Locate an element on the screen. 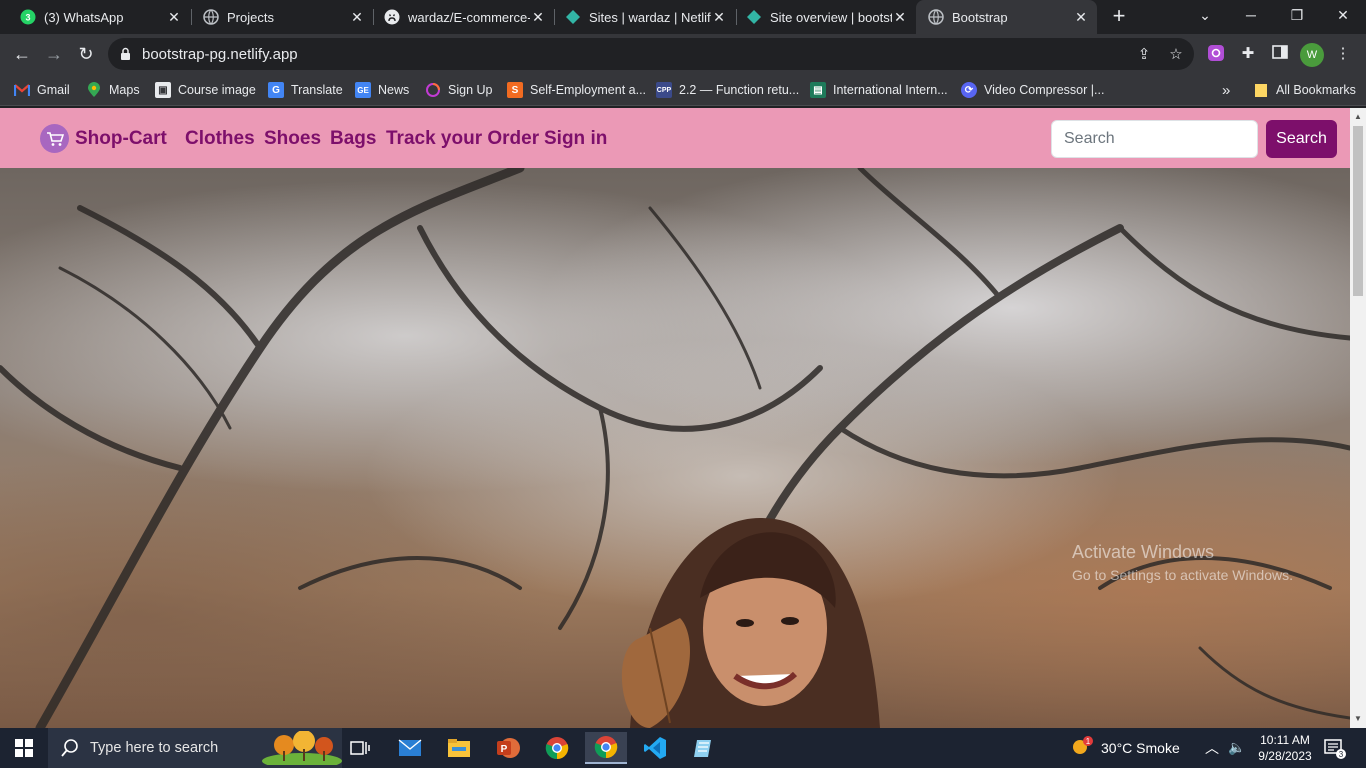 Image resolution: width=1366 pixels, height=768 pixels. address-bar: bootstrap-pg.netlify.app ⇪ ☆ is located at coordinates (651, 54).